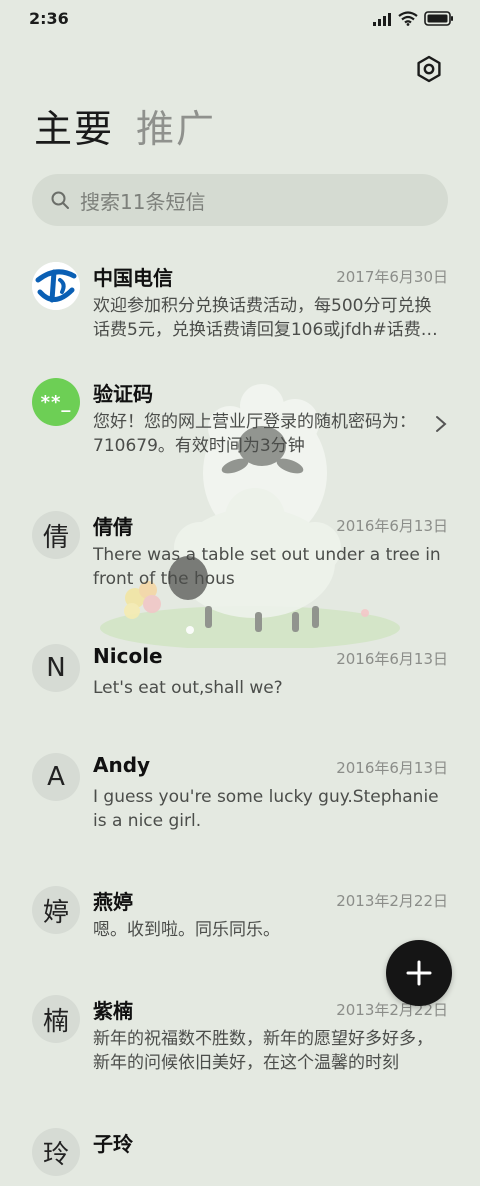 This screenshot has height=1186, width=480. What do you see at coordinates (113, 527) in the screenshot?
I see `sender-name: 倩倩` at bounding box center [113, 527].